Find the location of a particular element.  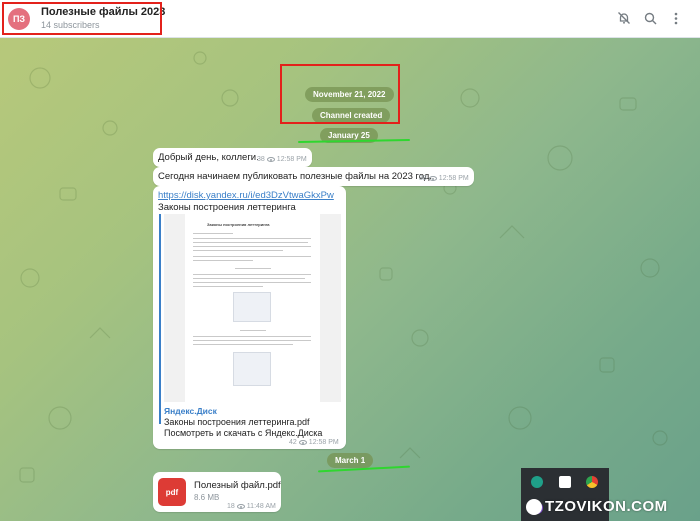

channel-created-notice: Channel created is located at coordinates (351, 115).